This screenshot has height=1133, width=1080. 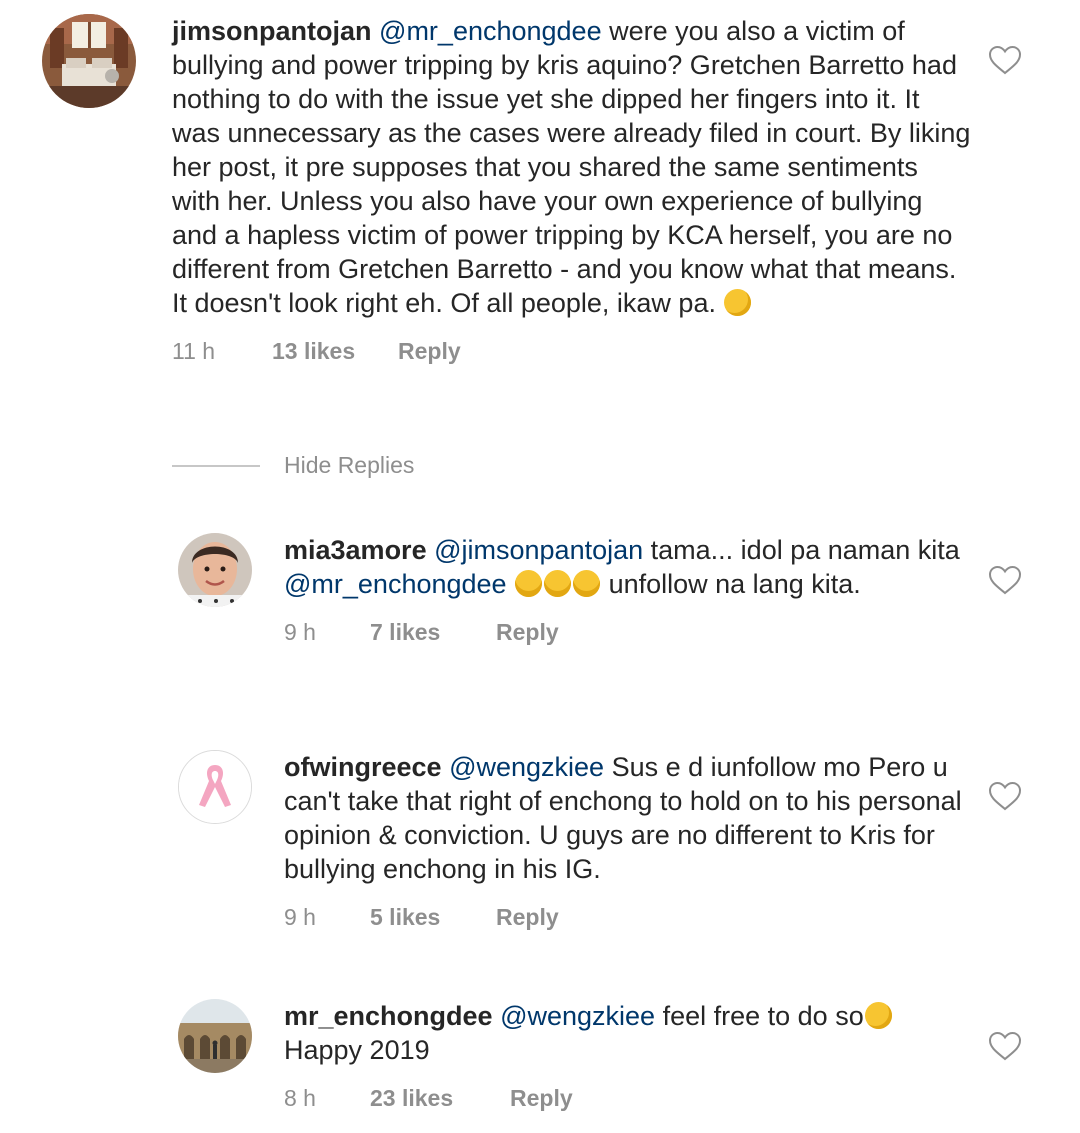 I want to click on comment-message: tama... idol pa naman kita, so click(x=801, y=550).